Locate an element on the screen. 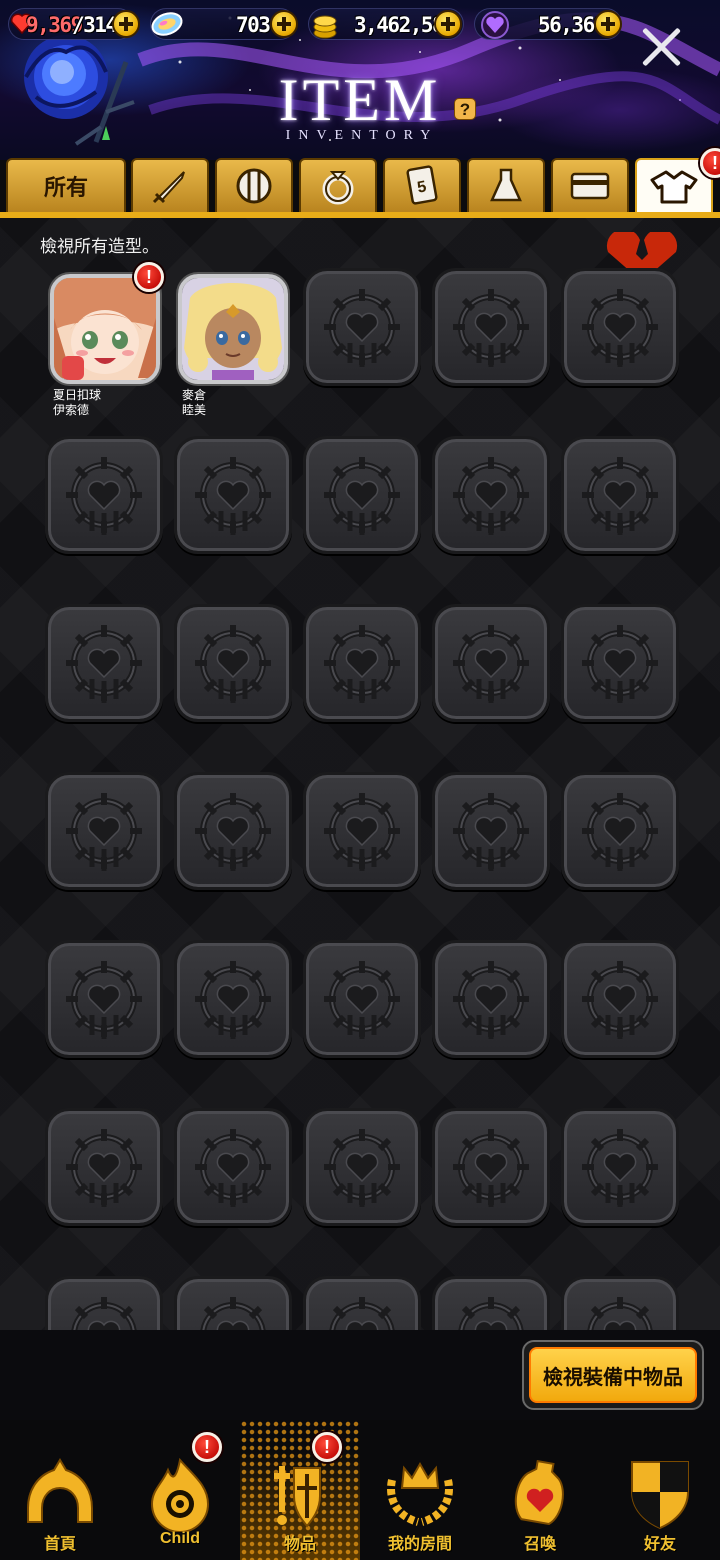 This screenshot has height=1560, width=720. ring-icon is located at coordinates (338, 188).